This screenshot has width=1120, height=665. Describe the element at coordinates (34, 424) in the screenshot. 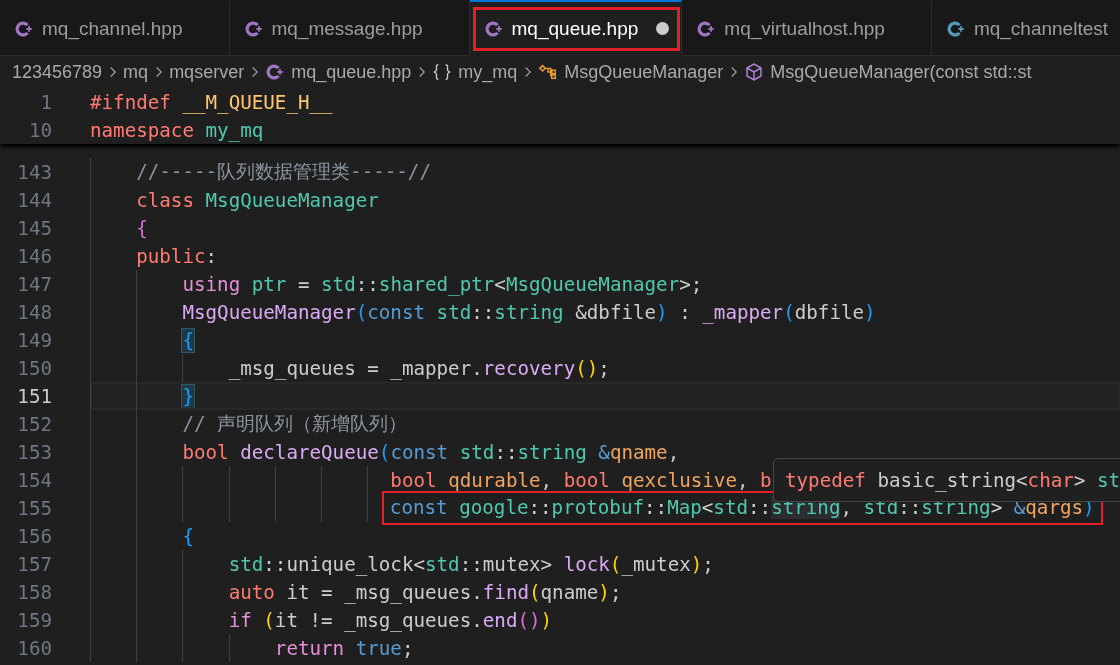

I see `line-number: 152` at that location.